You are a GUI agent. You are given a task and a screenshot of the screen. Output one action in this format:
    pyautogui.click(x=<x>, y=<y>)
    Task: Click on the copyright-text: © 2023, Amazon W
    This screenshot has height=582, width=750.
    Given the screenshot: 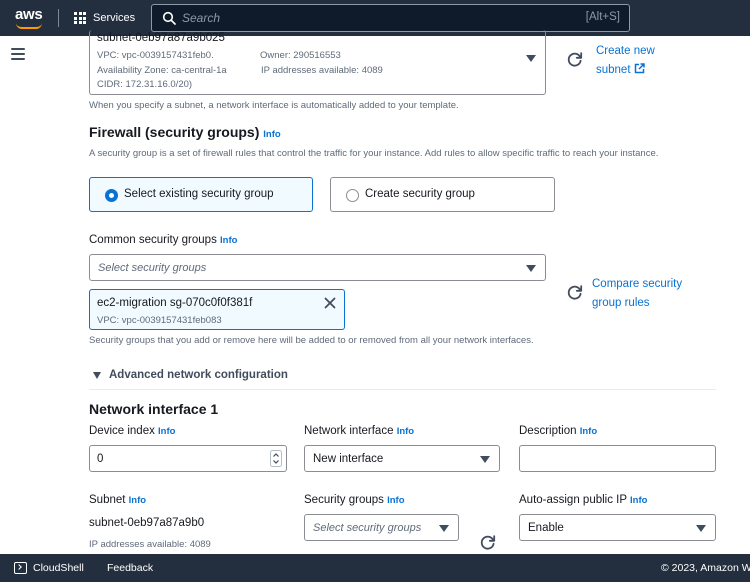 What is the action you would take?
    pyautogui.click(x=705, y=568)
    